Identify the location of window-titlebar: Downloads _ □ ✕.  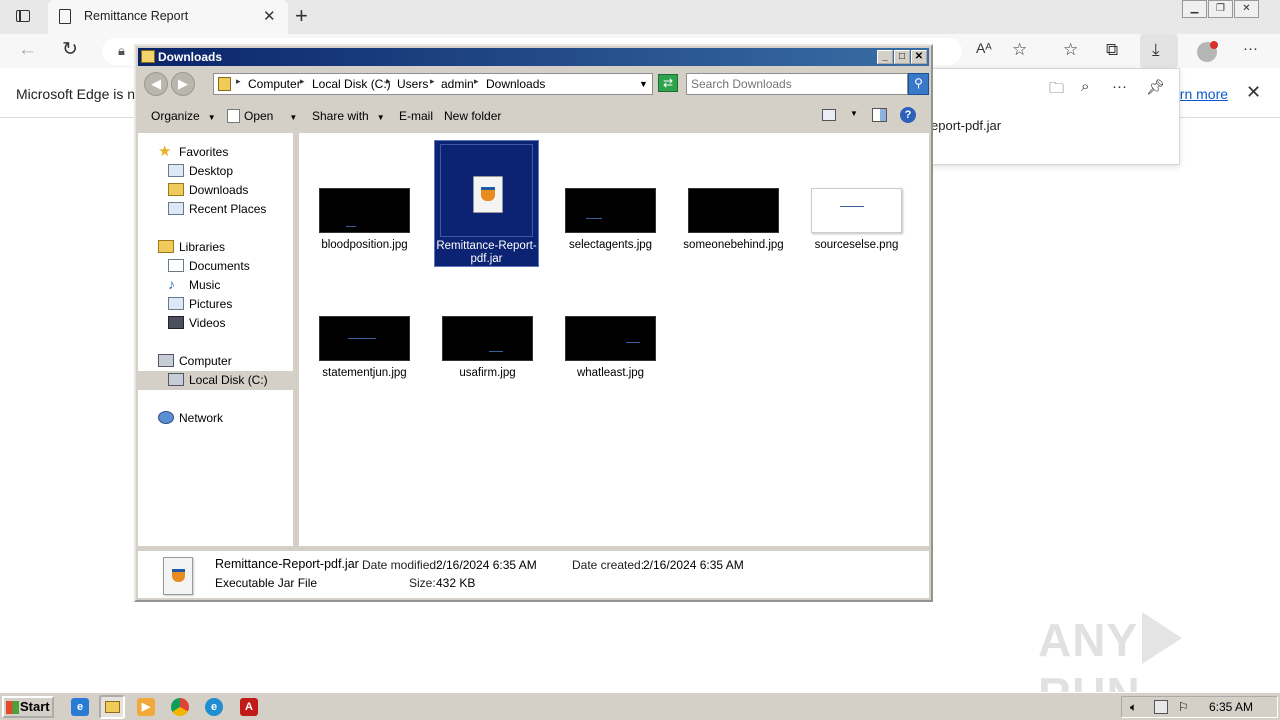
(533, 57).